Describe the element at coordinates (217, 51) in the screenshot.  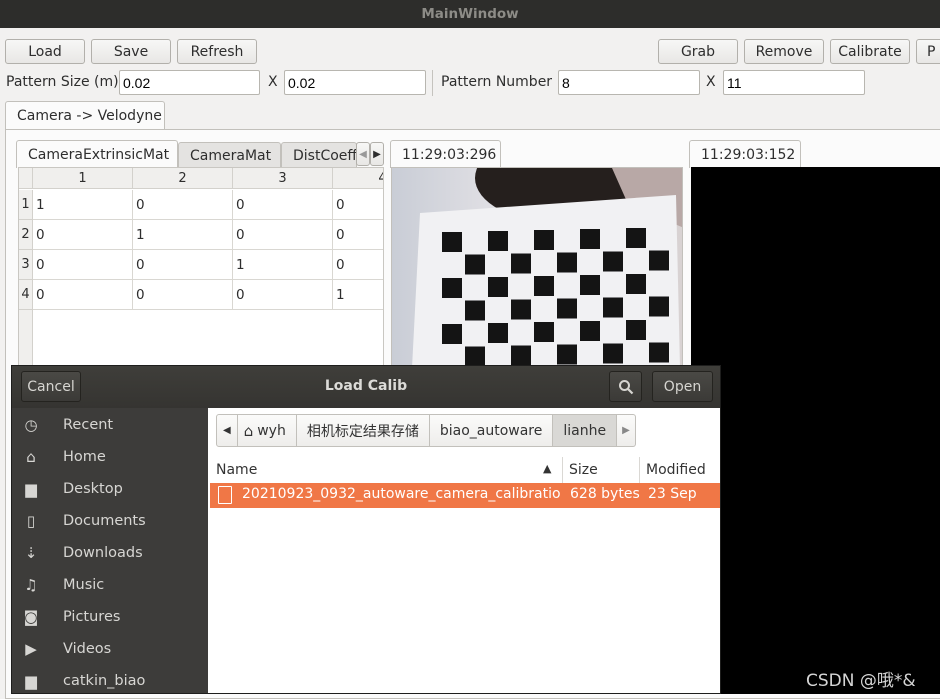
I see `refresh-button: Refresh` at that location.